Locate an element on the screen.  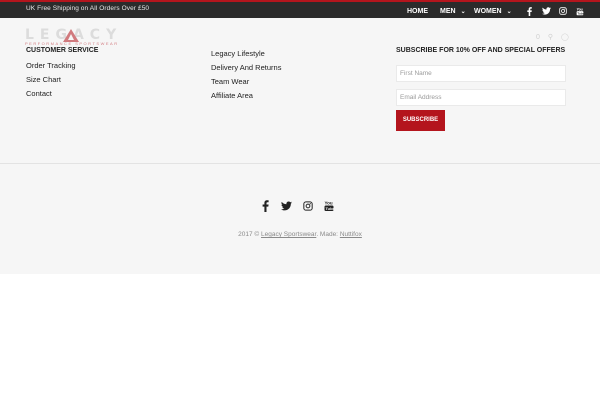
brand-logo: LEGACY PERFORMANCE SPORTSWEAR is located at coordinates (71, 38).